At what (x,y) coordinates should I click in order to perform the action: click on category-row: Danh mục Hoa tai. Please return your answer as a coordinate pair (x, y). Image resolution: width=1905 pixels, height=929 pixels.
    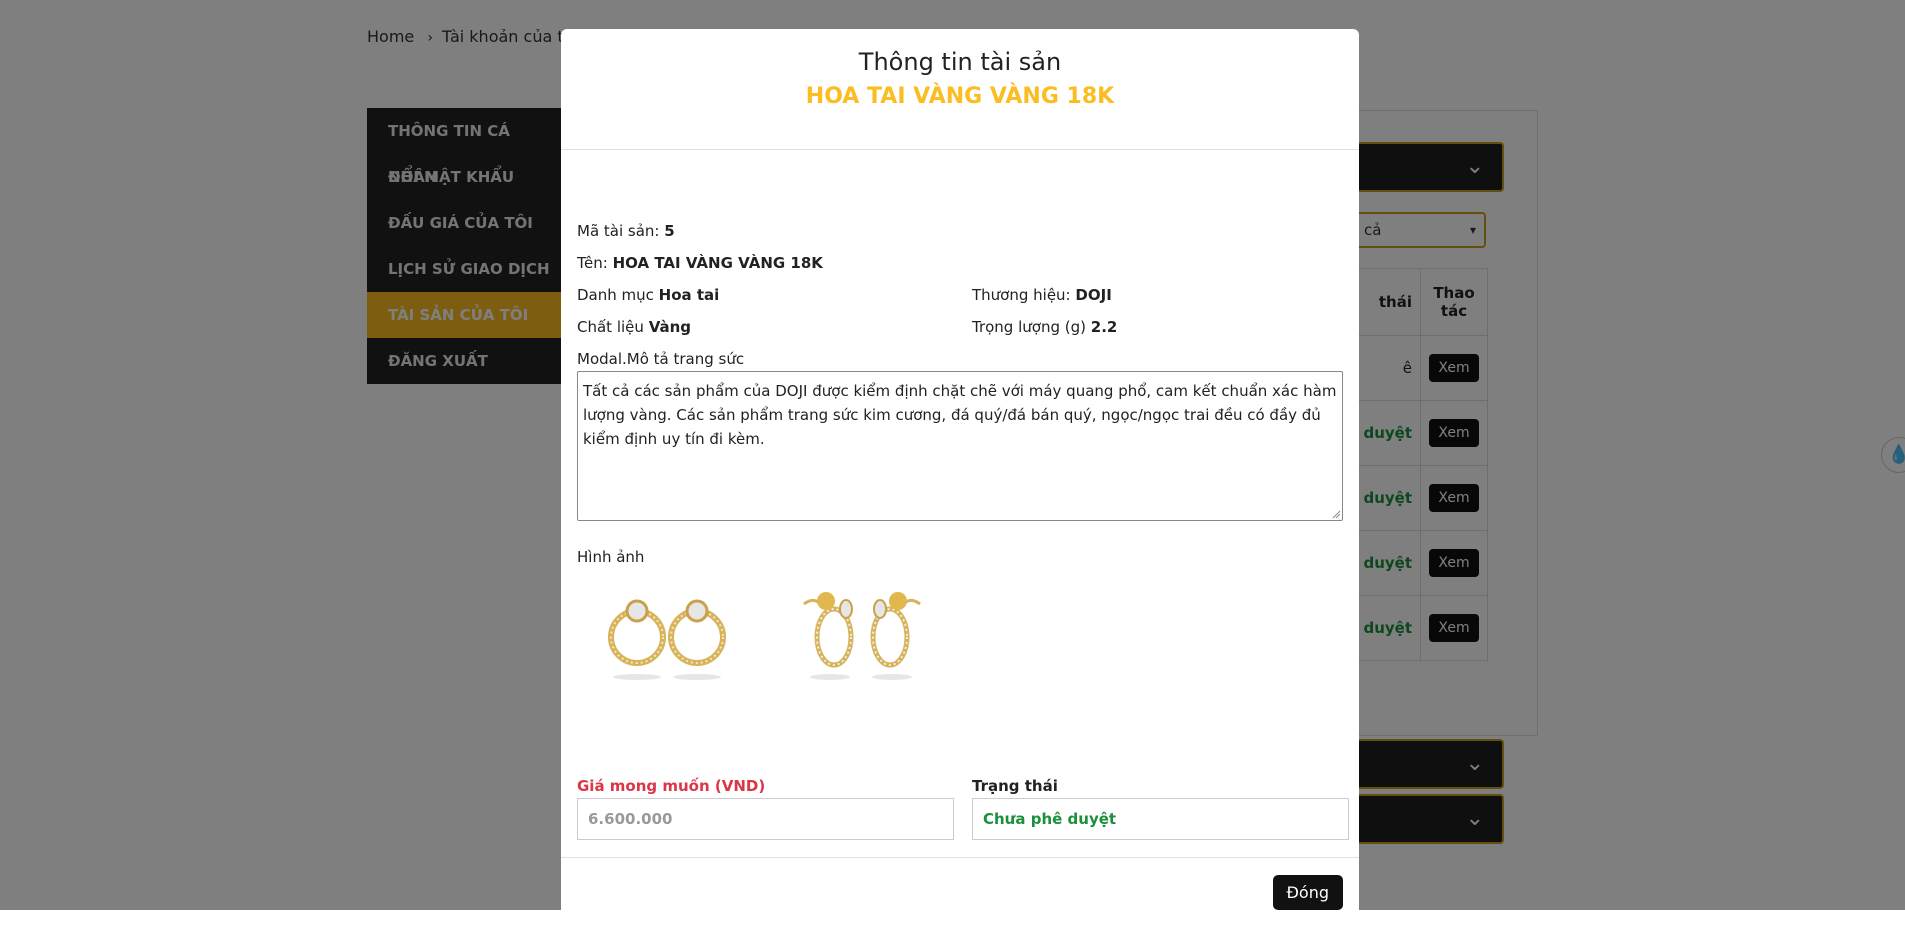
    Looking at the image, I should click on (648, 295).